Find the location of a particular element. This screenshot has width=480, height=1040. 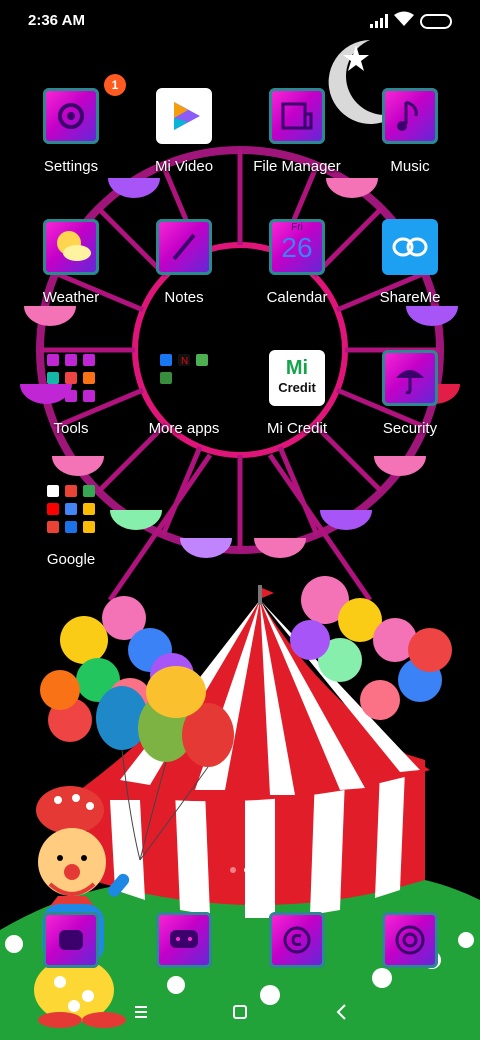

messages-icon is located at coordinates (184, 939).